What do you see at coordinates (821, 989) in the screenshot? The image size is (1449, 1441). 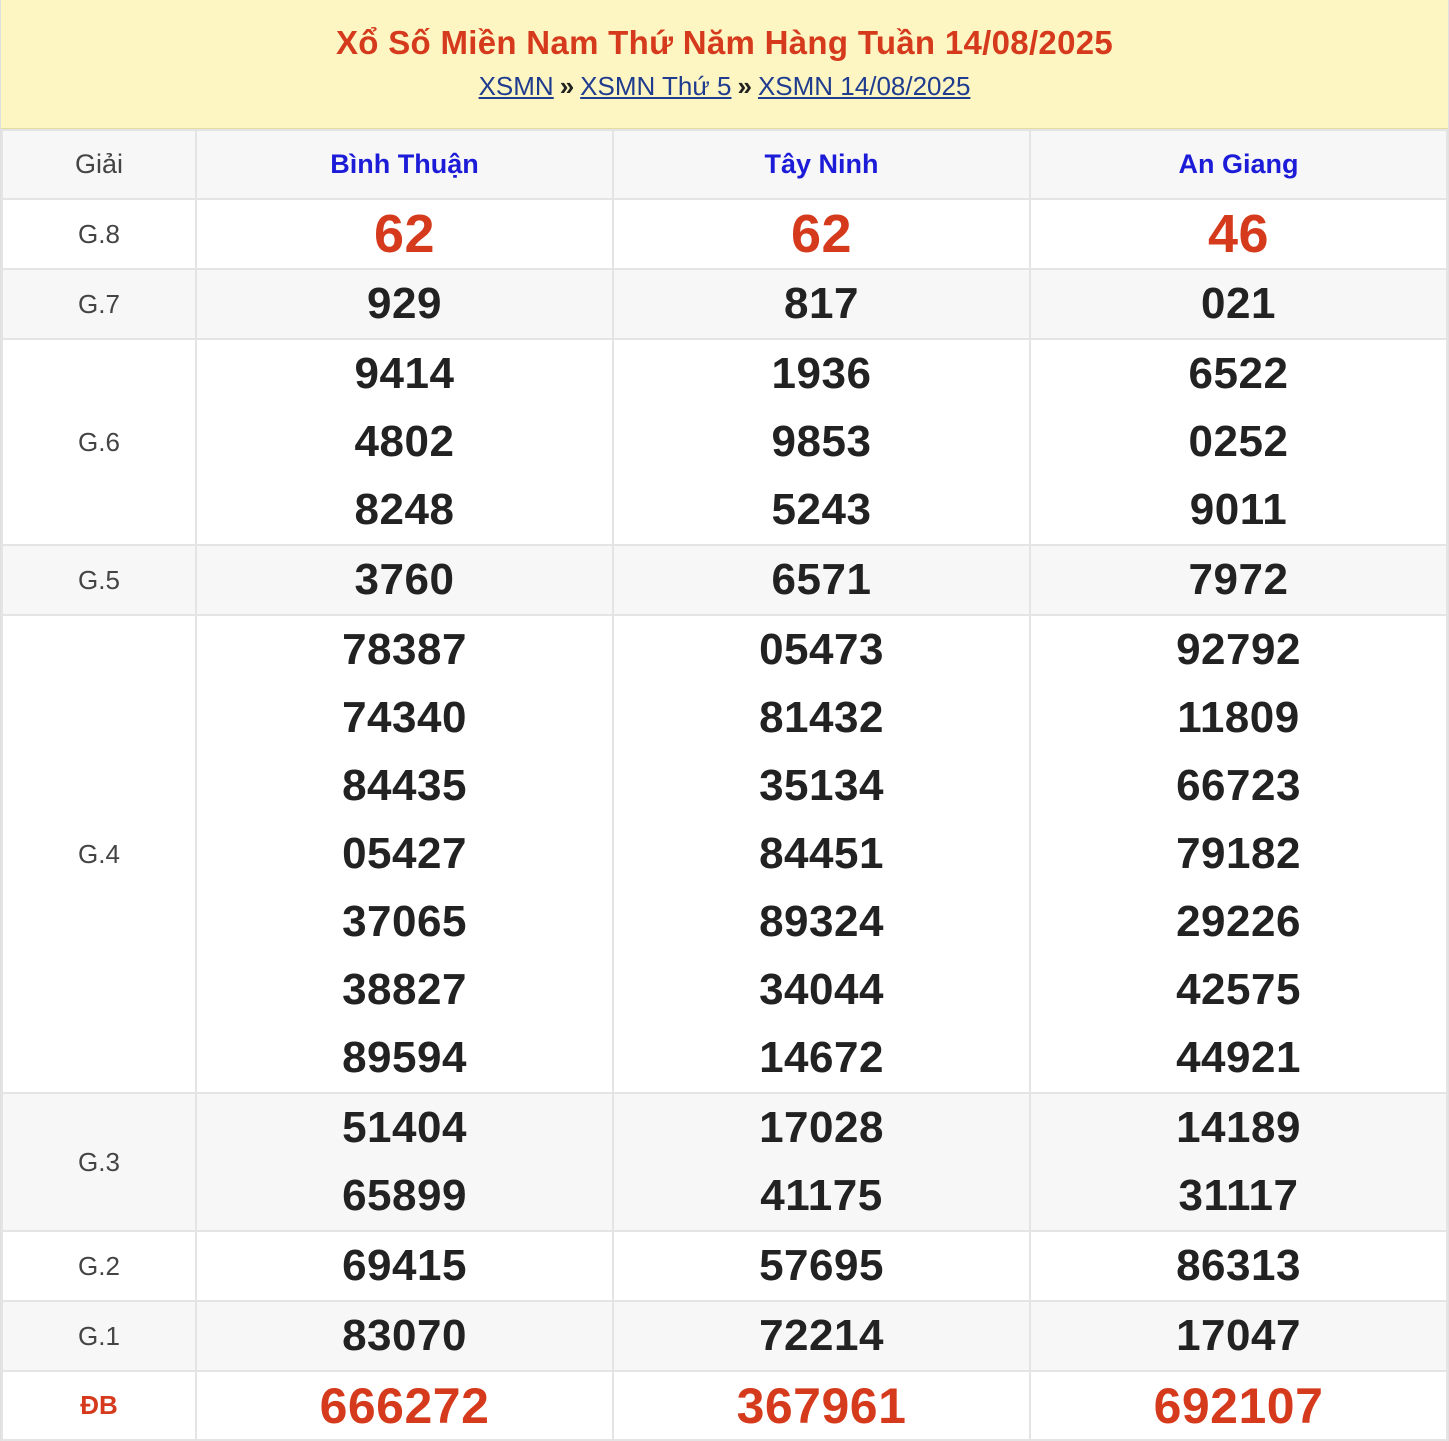 I see `prize-number: 34044` at bounding box center [821, 989].